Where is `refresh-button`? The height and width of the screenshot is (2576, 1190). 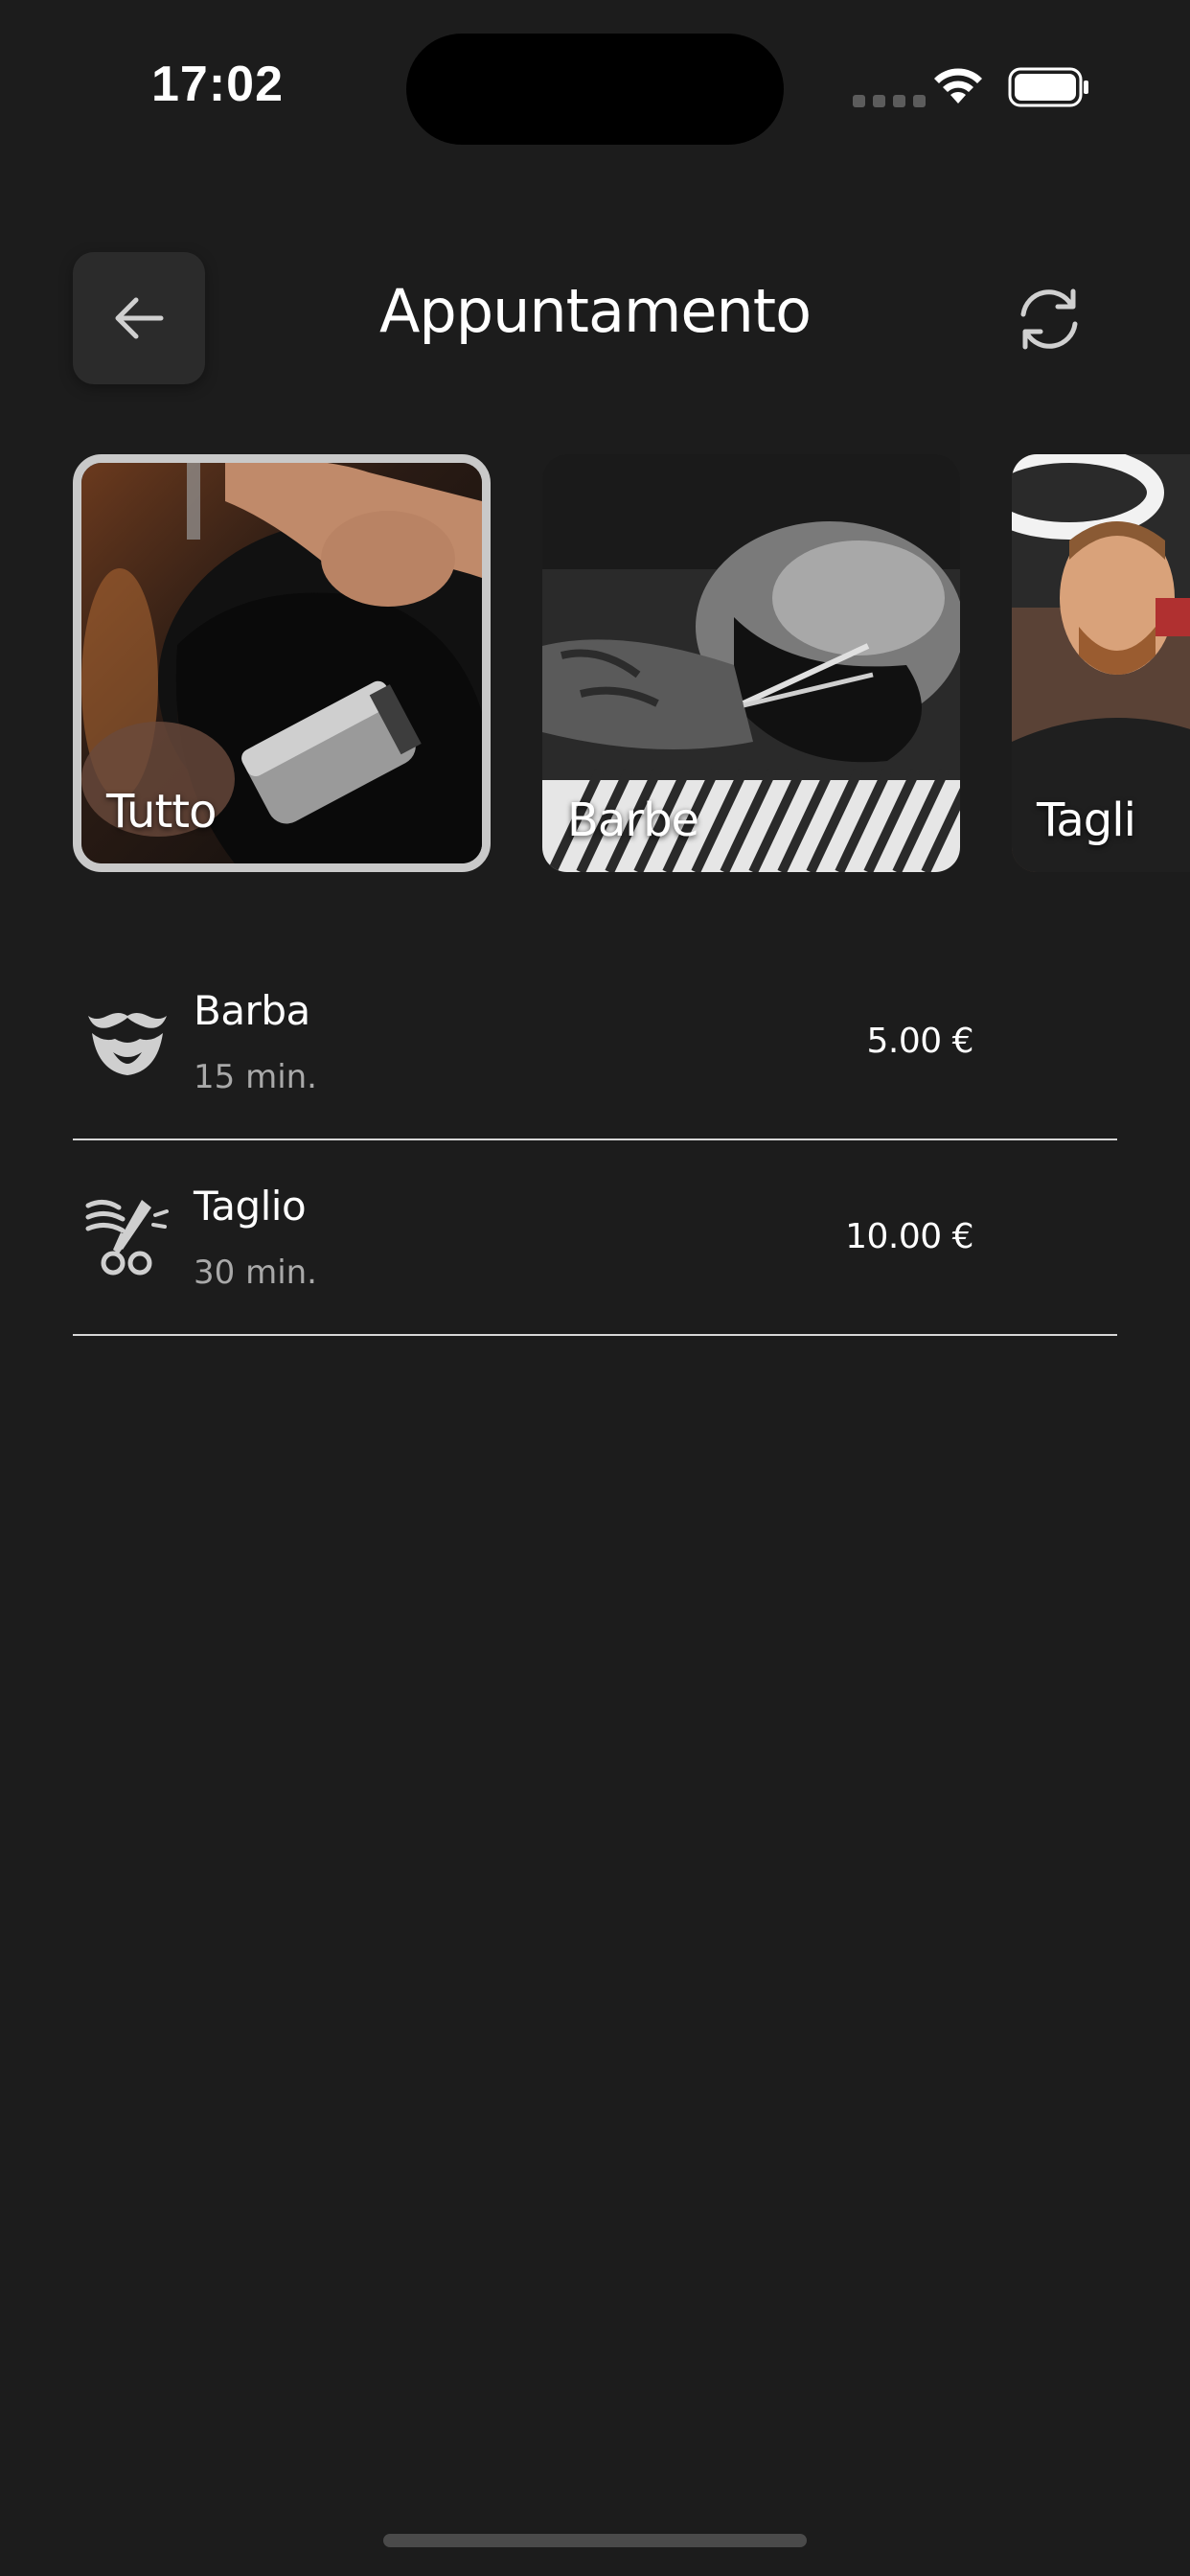
refresh-button is located at coordinates (1049, 319).